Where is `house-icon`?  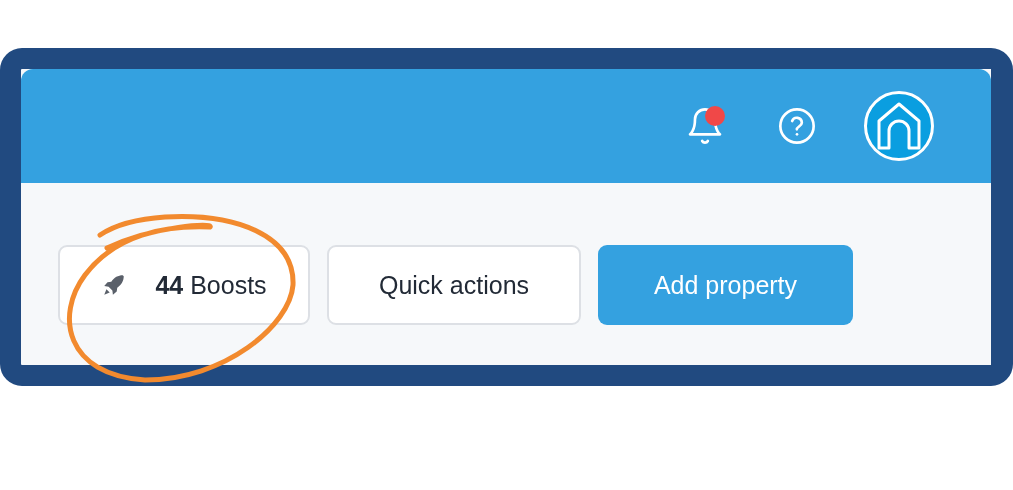 house-icon is located at coordinates (899, 126).